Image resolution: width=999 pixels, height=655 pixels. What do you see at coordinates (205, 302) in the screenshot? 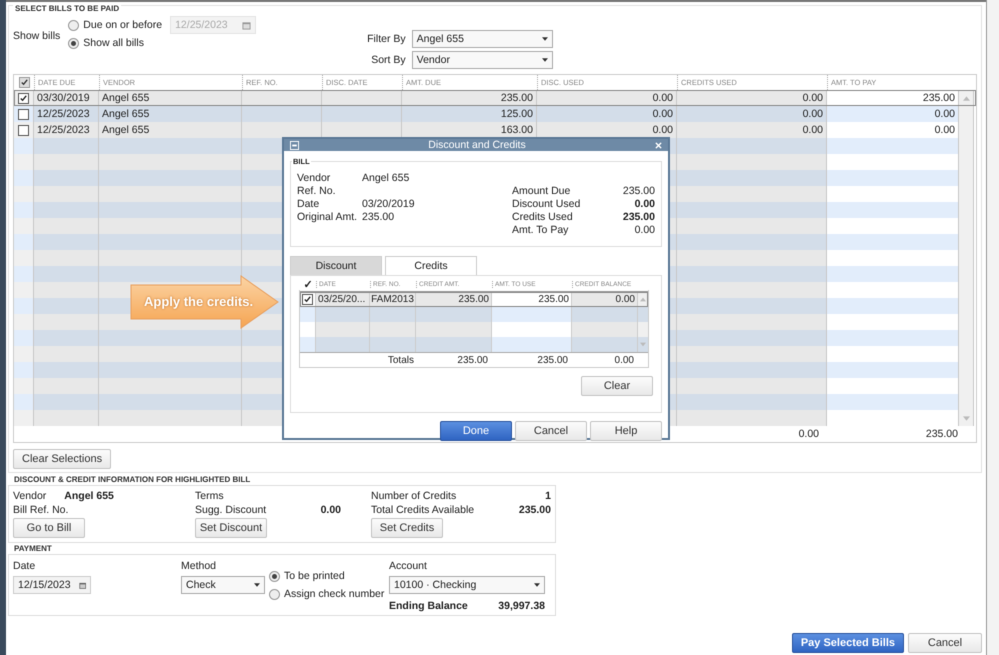
I see `callout-arrow: Apply the credits.` at bounding box center [205, 302].